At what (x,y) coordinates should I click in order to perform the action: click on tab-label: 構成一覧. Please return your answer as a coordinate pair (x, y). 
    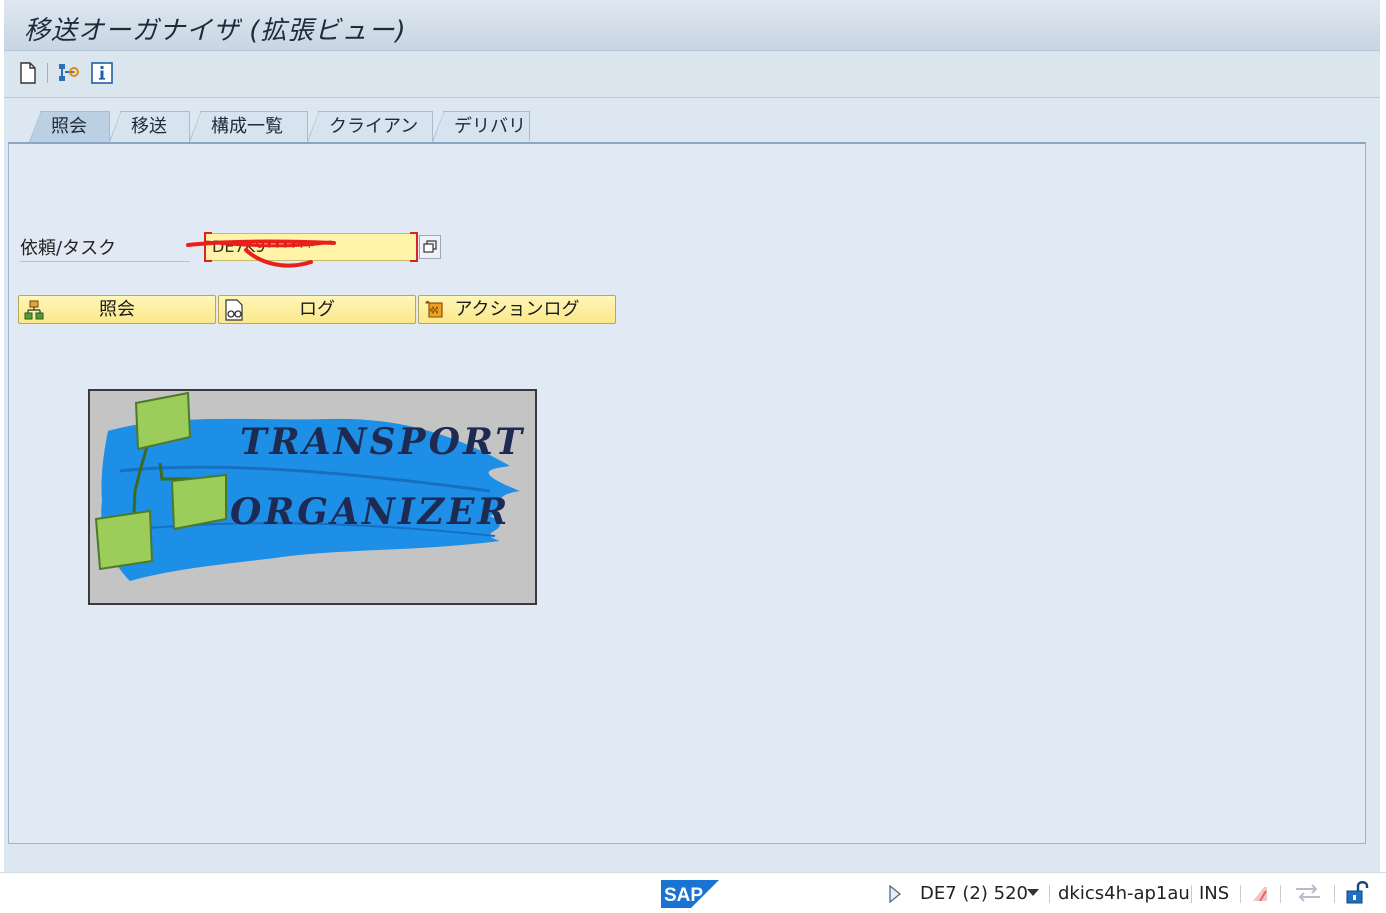
    Looking at the image, I should click on (247, 126).